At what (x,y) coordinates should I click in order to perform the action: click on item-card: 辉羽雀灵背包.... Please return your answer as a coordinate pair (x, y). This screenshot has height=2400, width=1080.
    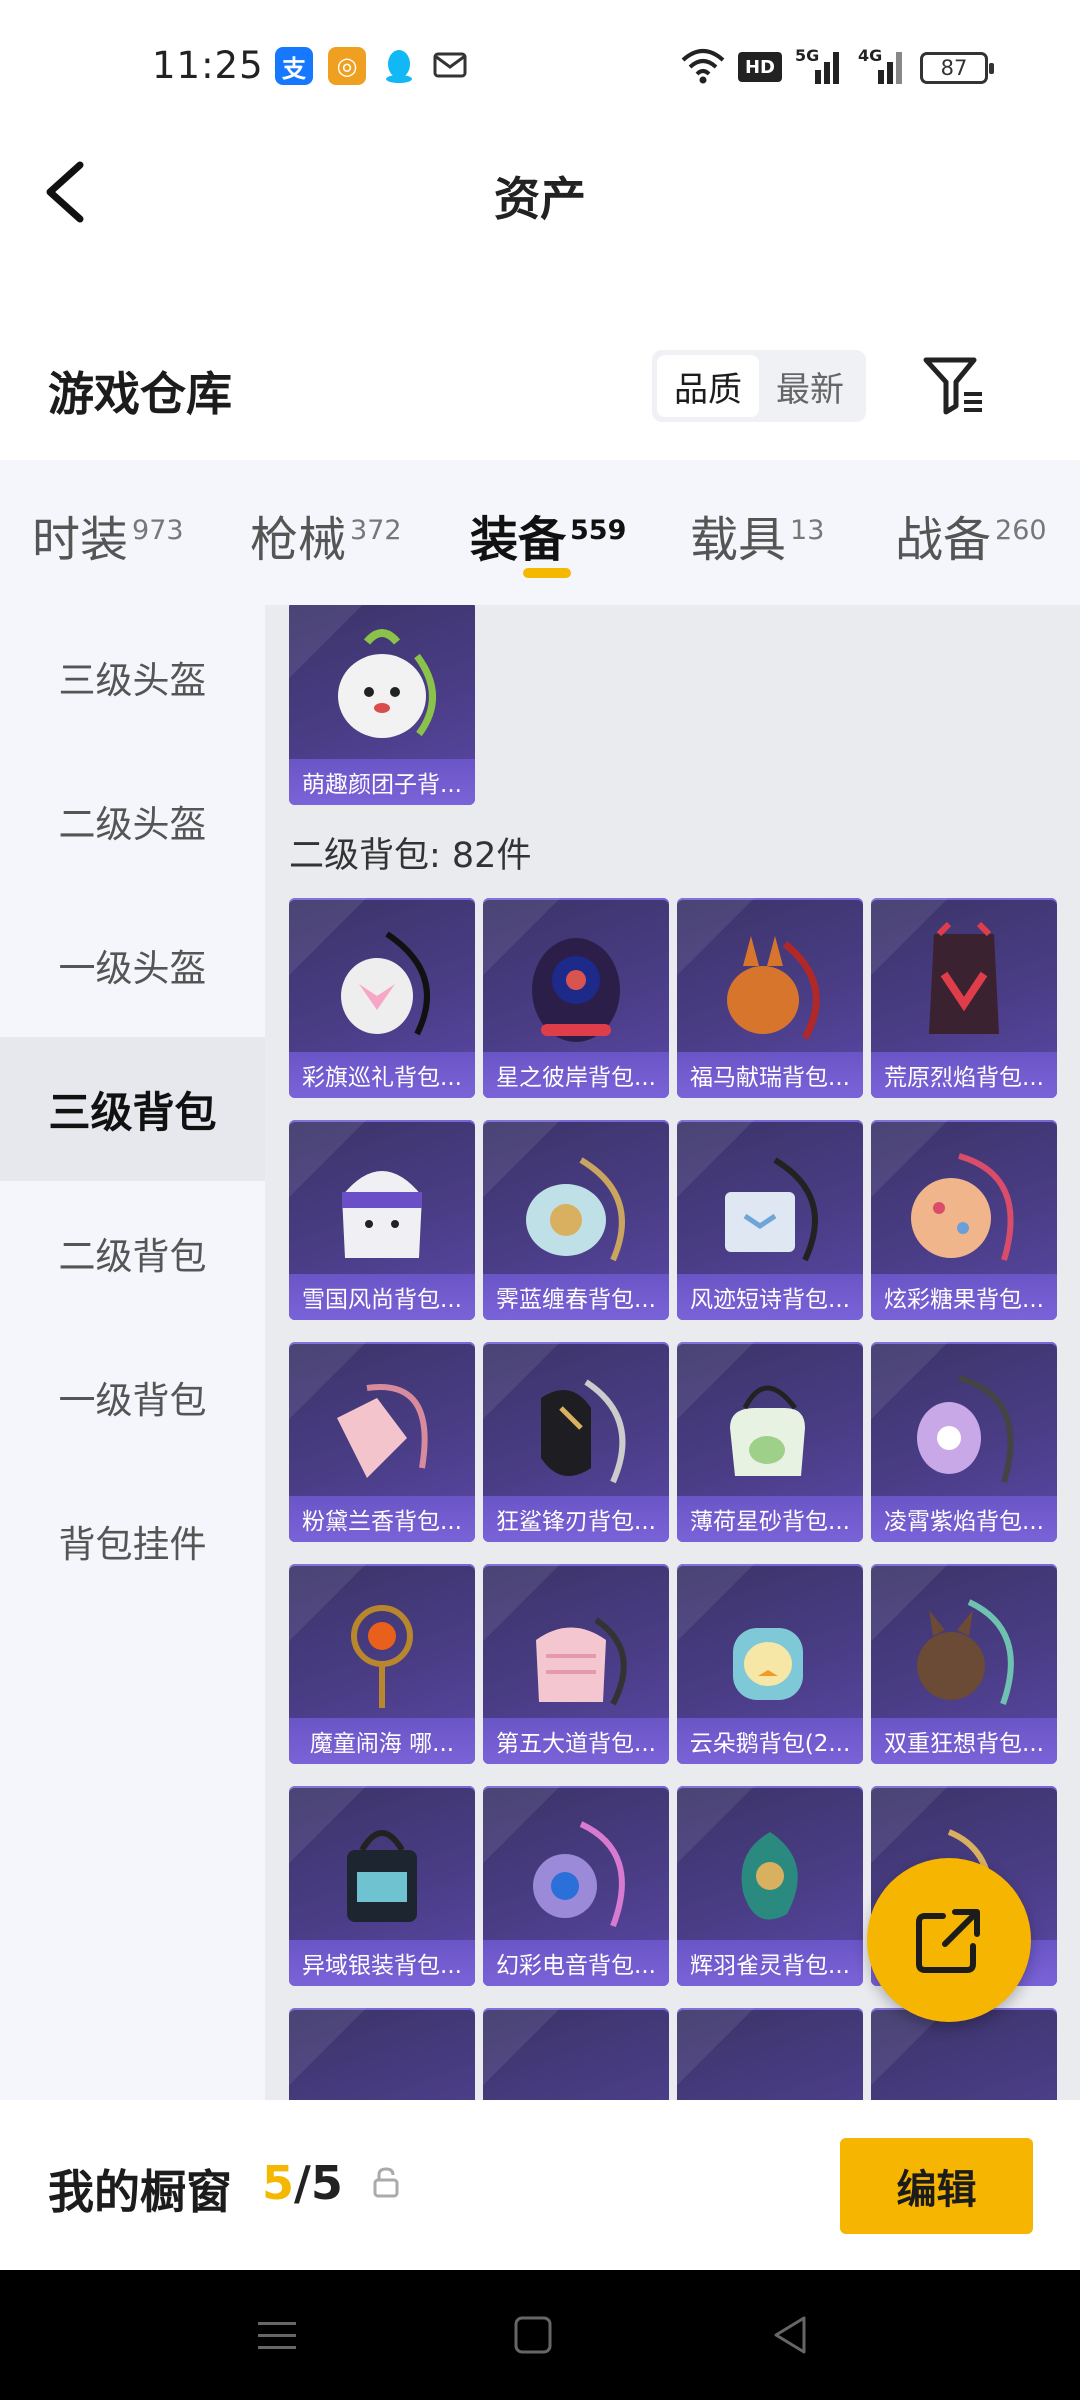
    Looking at the image, I should click on (770, 1886).